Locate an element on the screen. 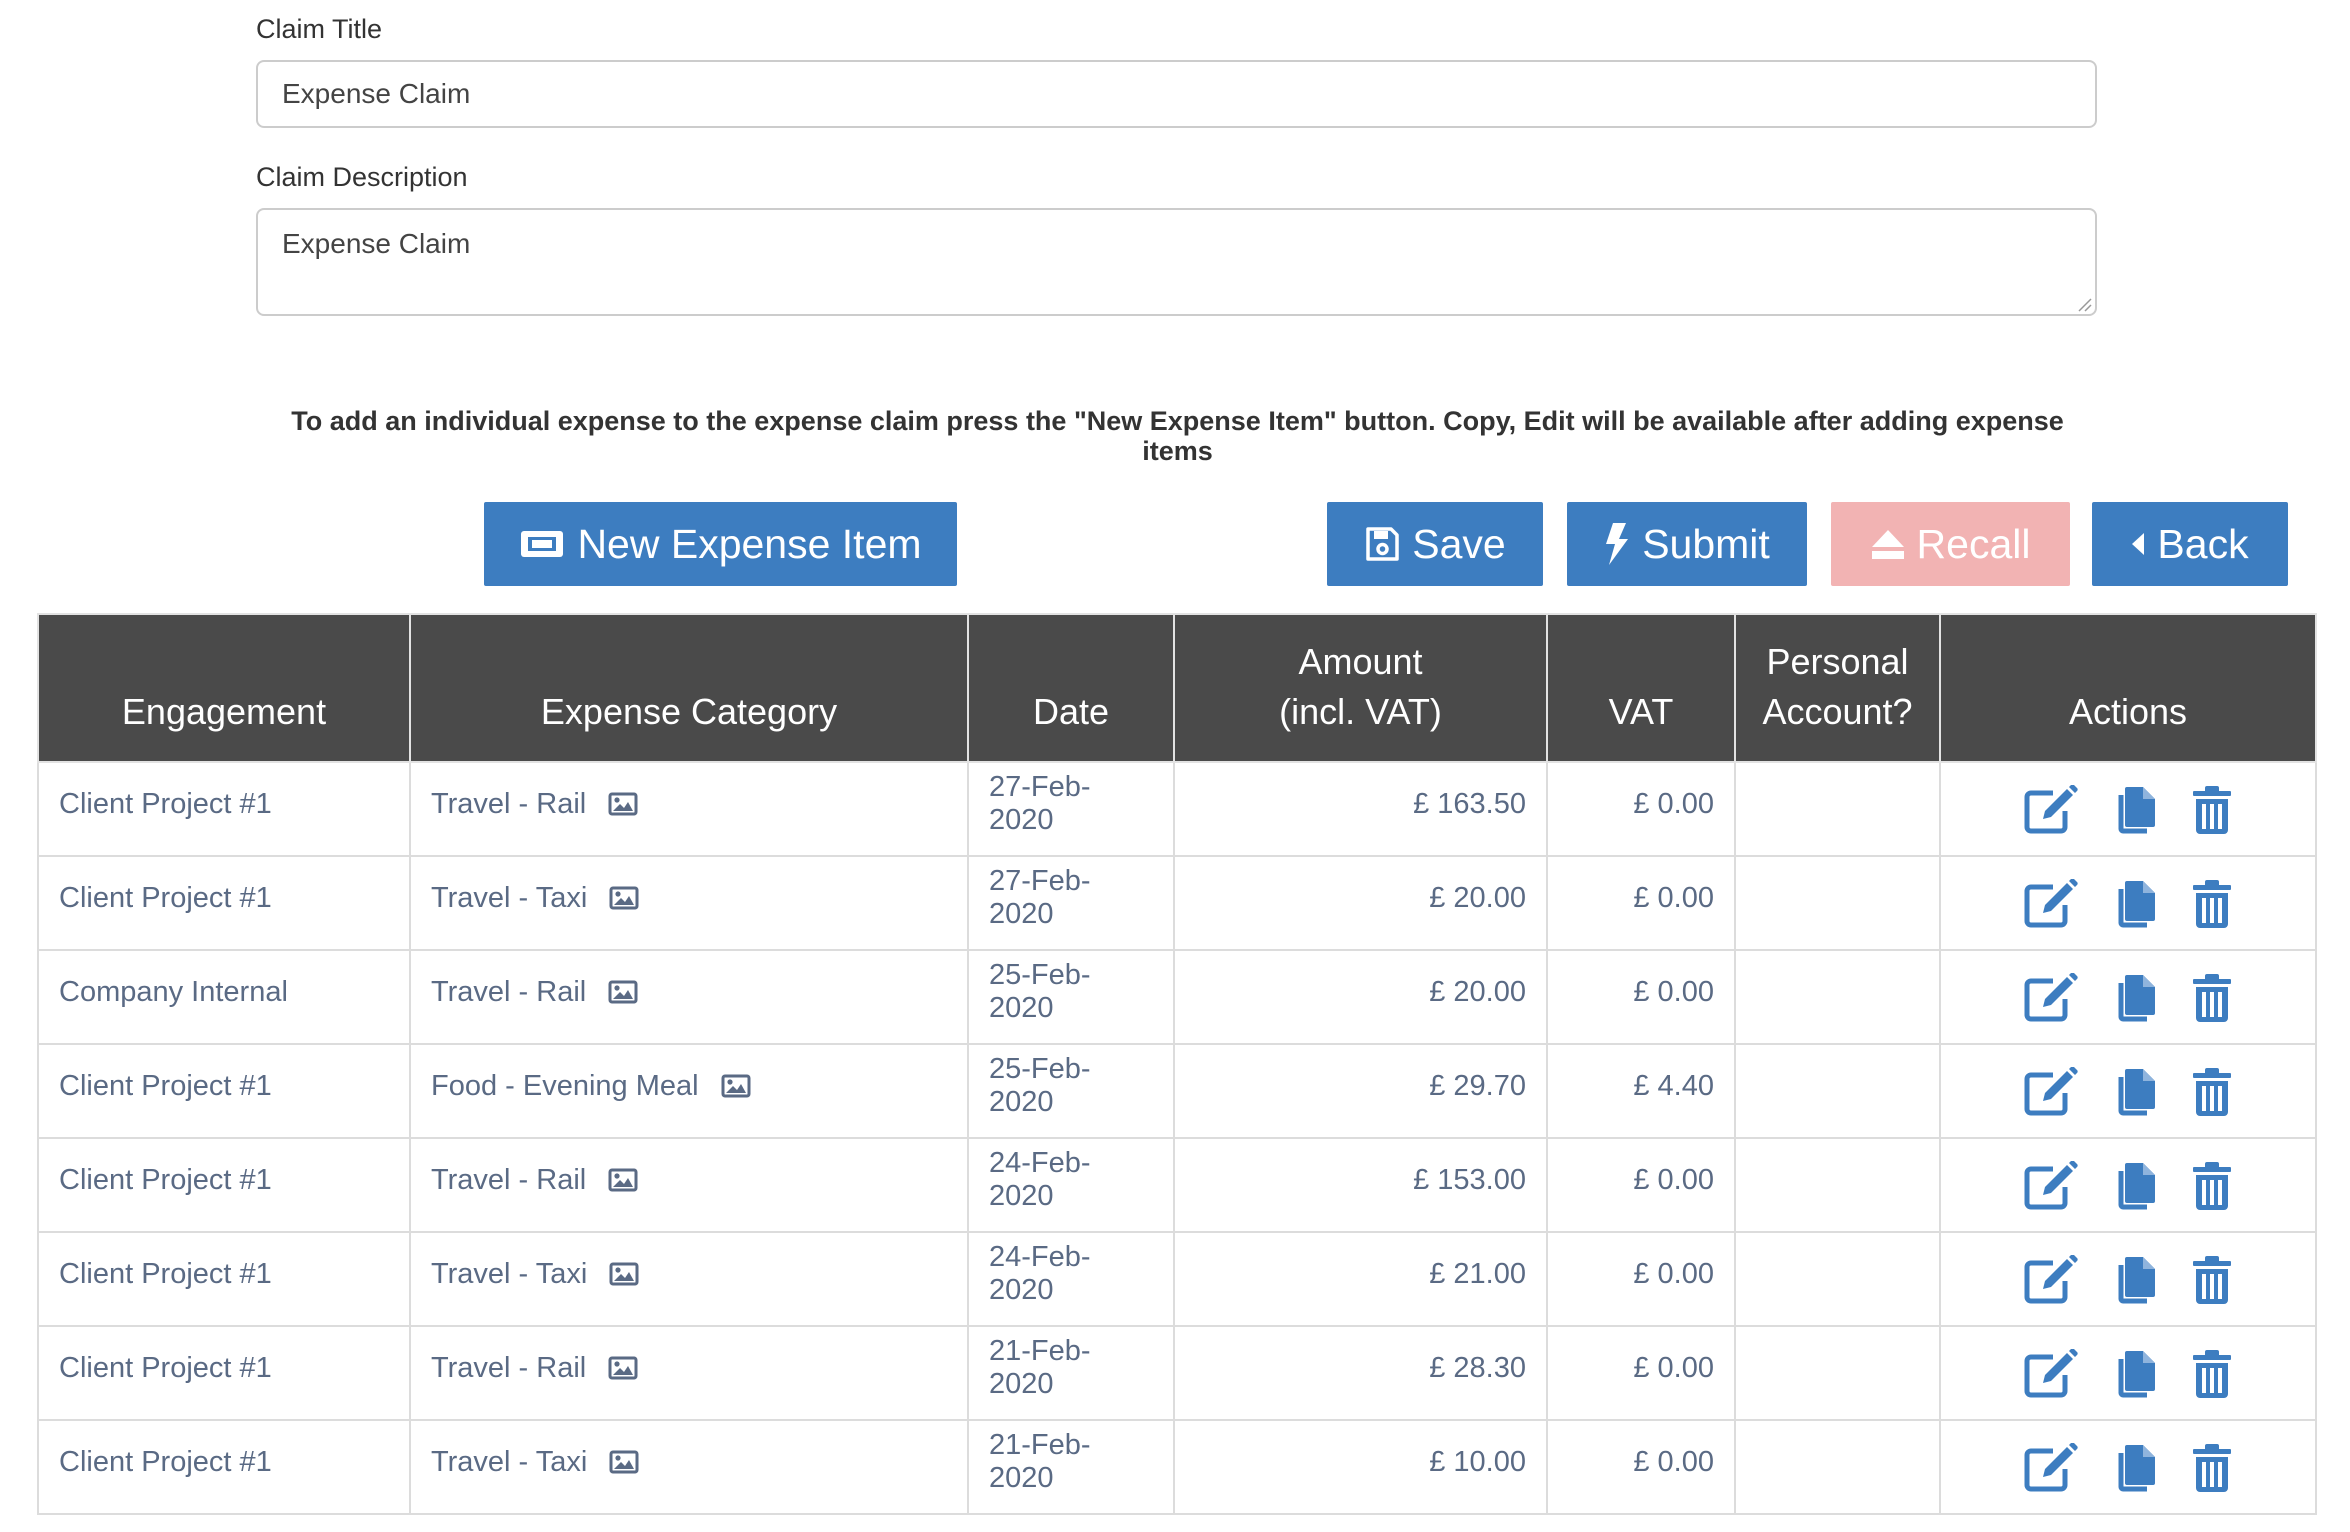 The image size is (2350, 1532). header-actions: Actions is located at coordinates (2128, 688).